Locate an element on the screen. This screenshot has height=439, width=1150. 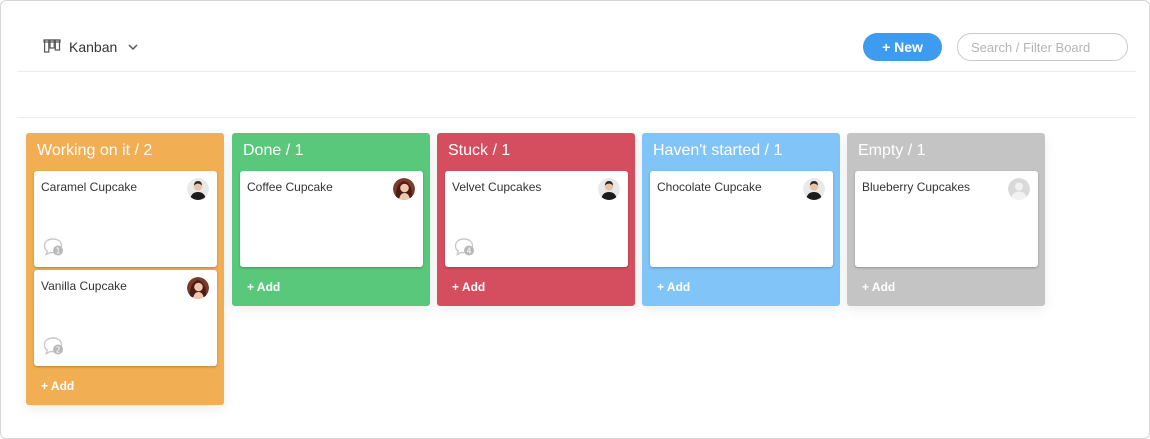
column-stuck: Stuck / 1 Velvet Cupcakes 4 + Add is located at coordinates (536, 219).